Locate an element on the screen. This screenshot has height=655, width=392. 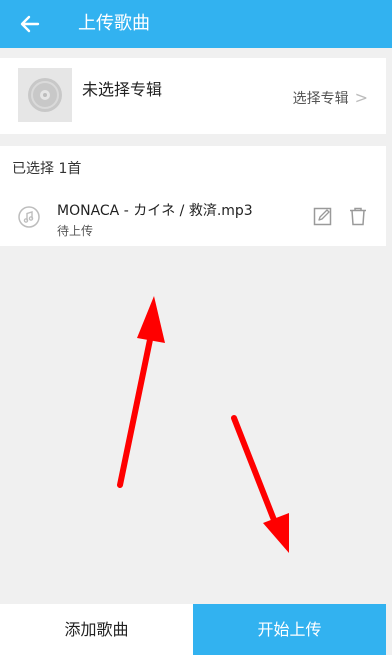
bottom-action-bar: 添加歌曲 开始上传 is located at coordinates (193, 629).